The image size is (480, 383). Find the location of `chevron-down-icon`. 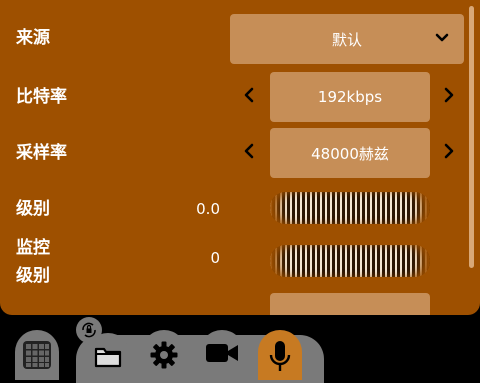

chevron-down-icon is located at coordinates (442, 40).